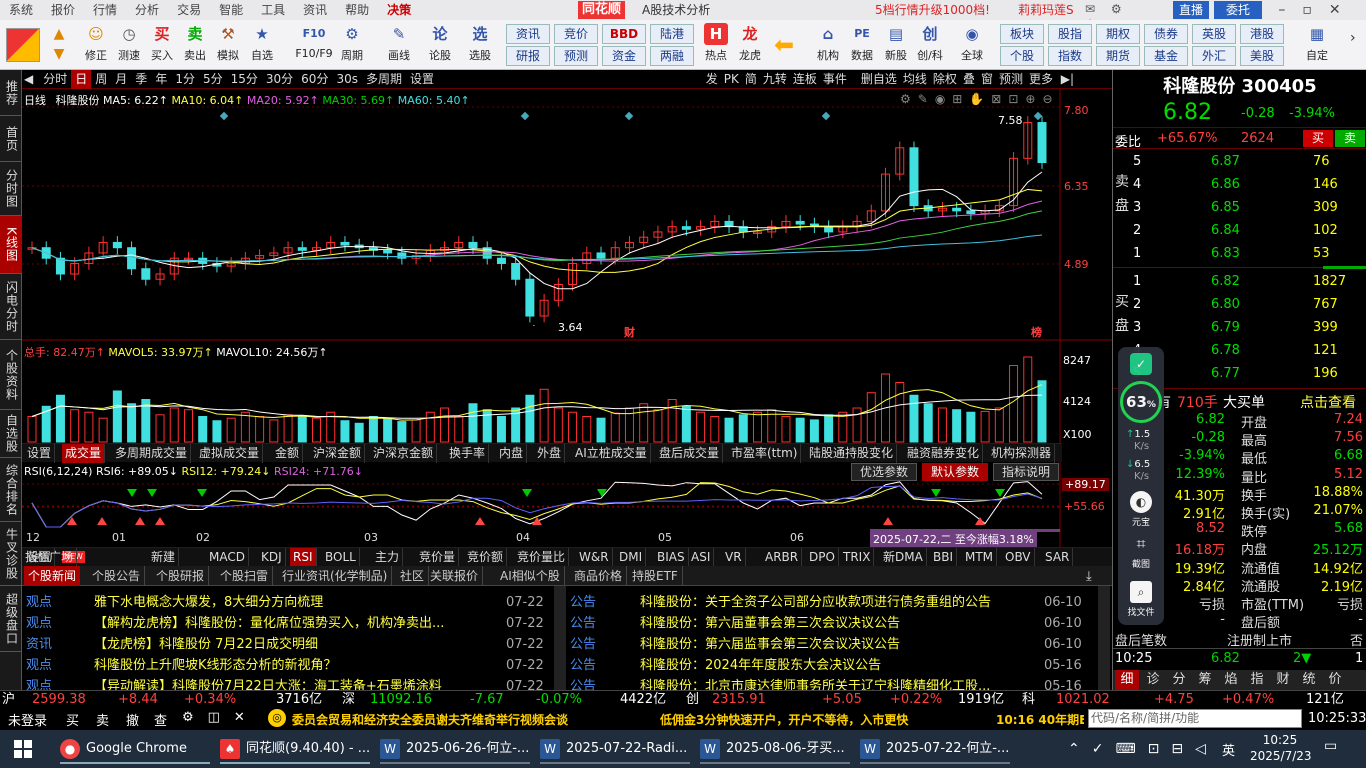  Describe the element at coordinates (1118, 56) in the screenshot. I see `toolbar-market-btn: 期货` at that location.